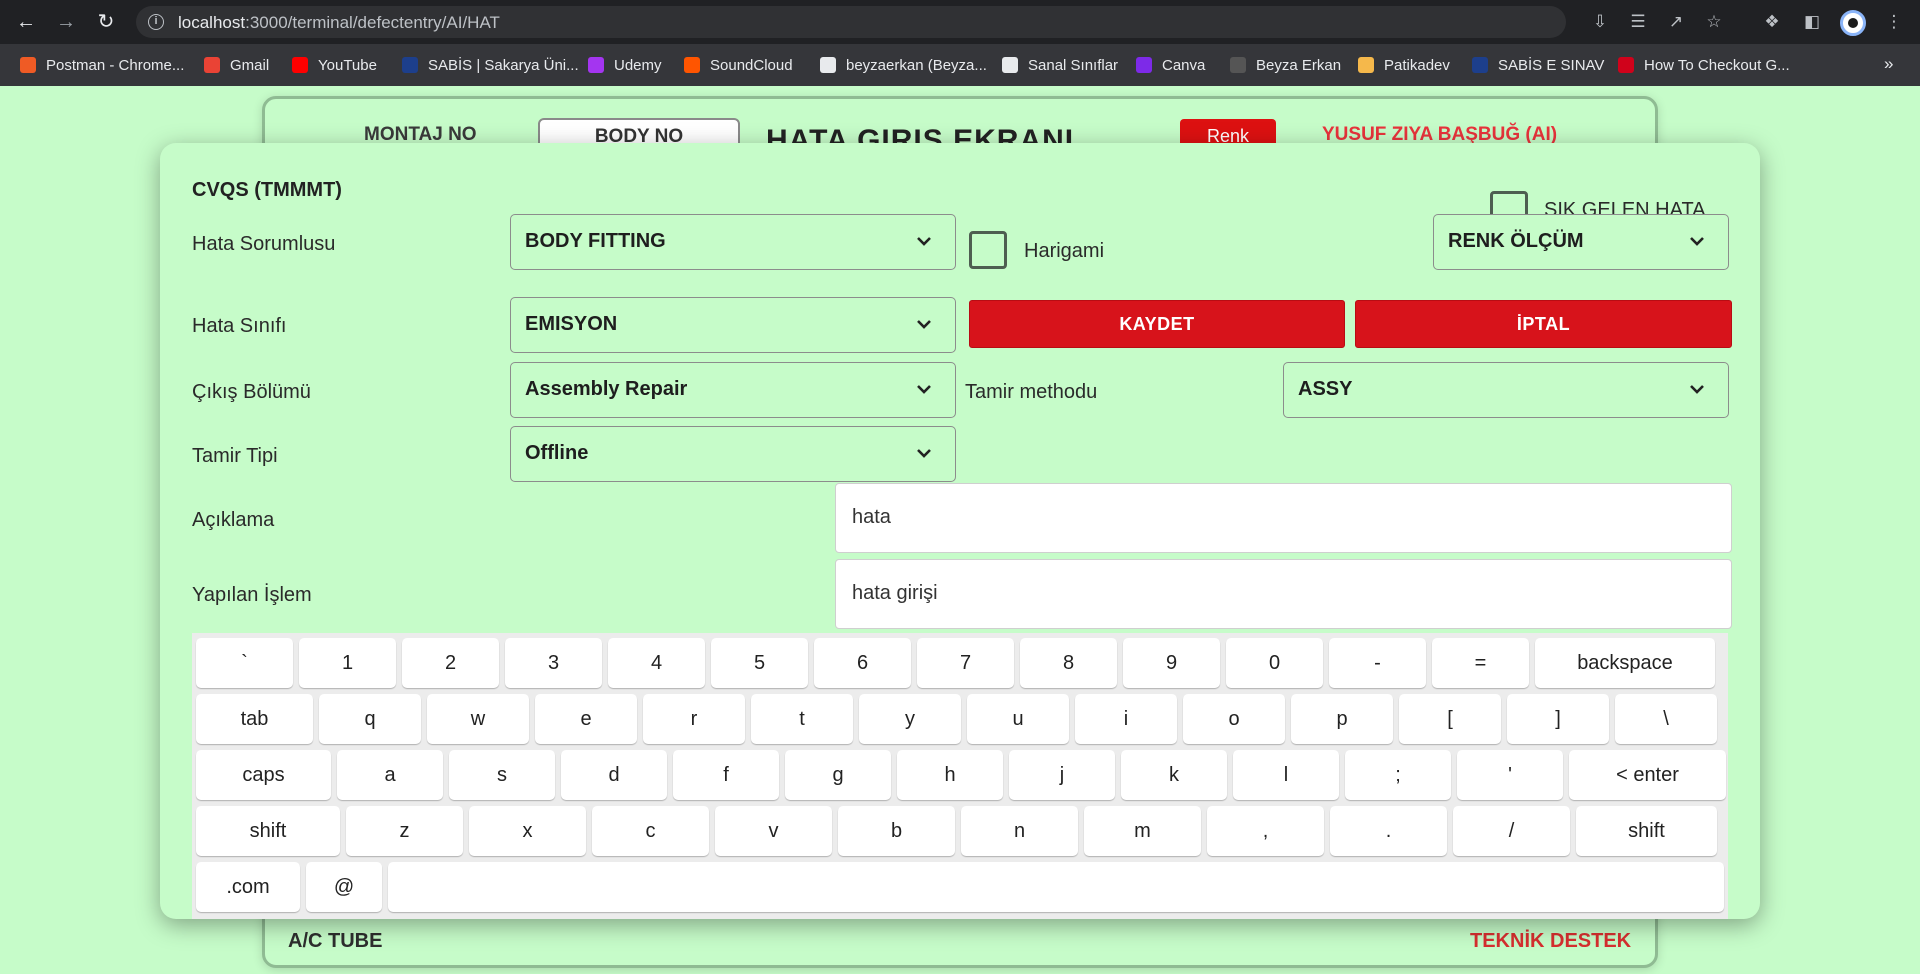 The width and height of the screenshot is (1920, 974). I want to click on key-i: i, so click(1126, 719).